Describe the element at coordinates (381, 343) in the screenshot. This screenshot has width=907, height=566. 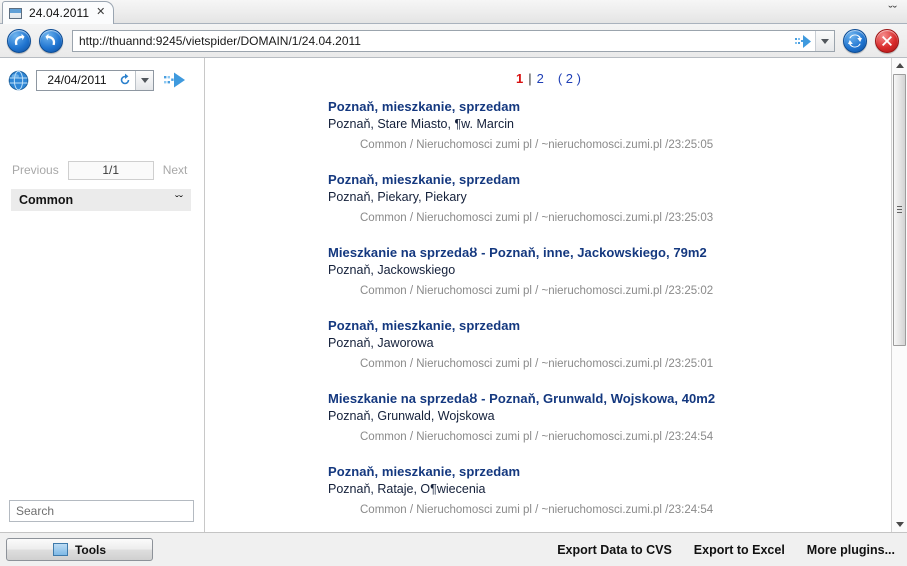
I see `result-subtitle: Poznaň, Jaworowa` at that location.